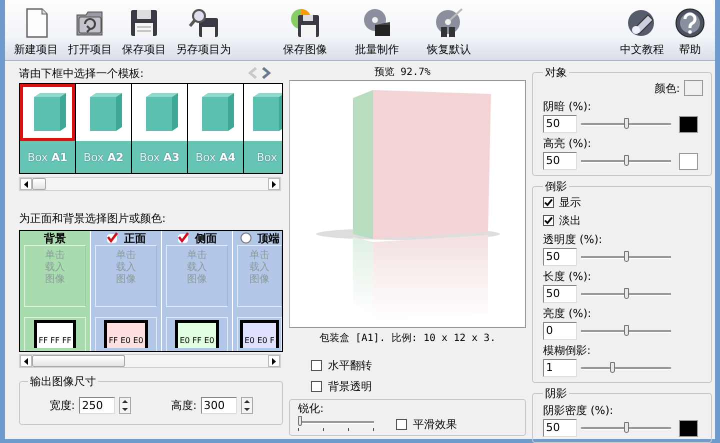 The height and width of the screenshot is (443, 720). What do you see at coordinates (377, 23) in the screenshot?
I see `disc-clapperboard-icon` at bounding box center [377, 23].